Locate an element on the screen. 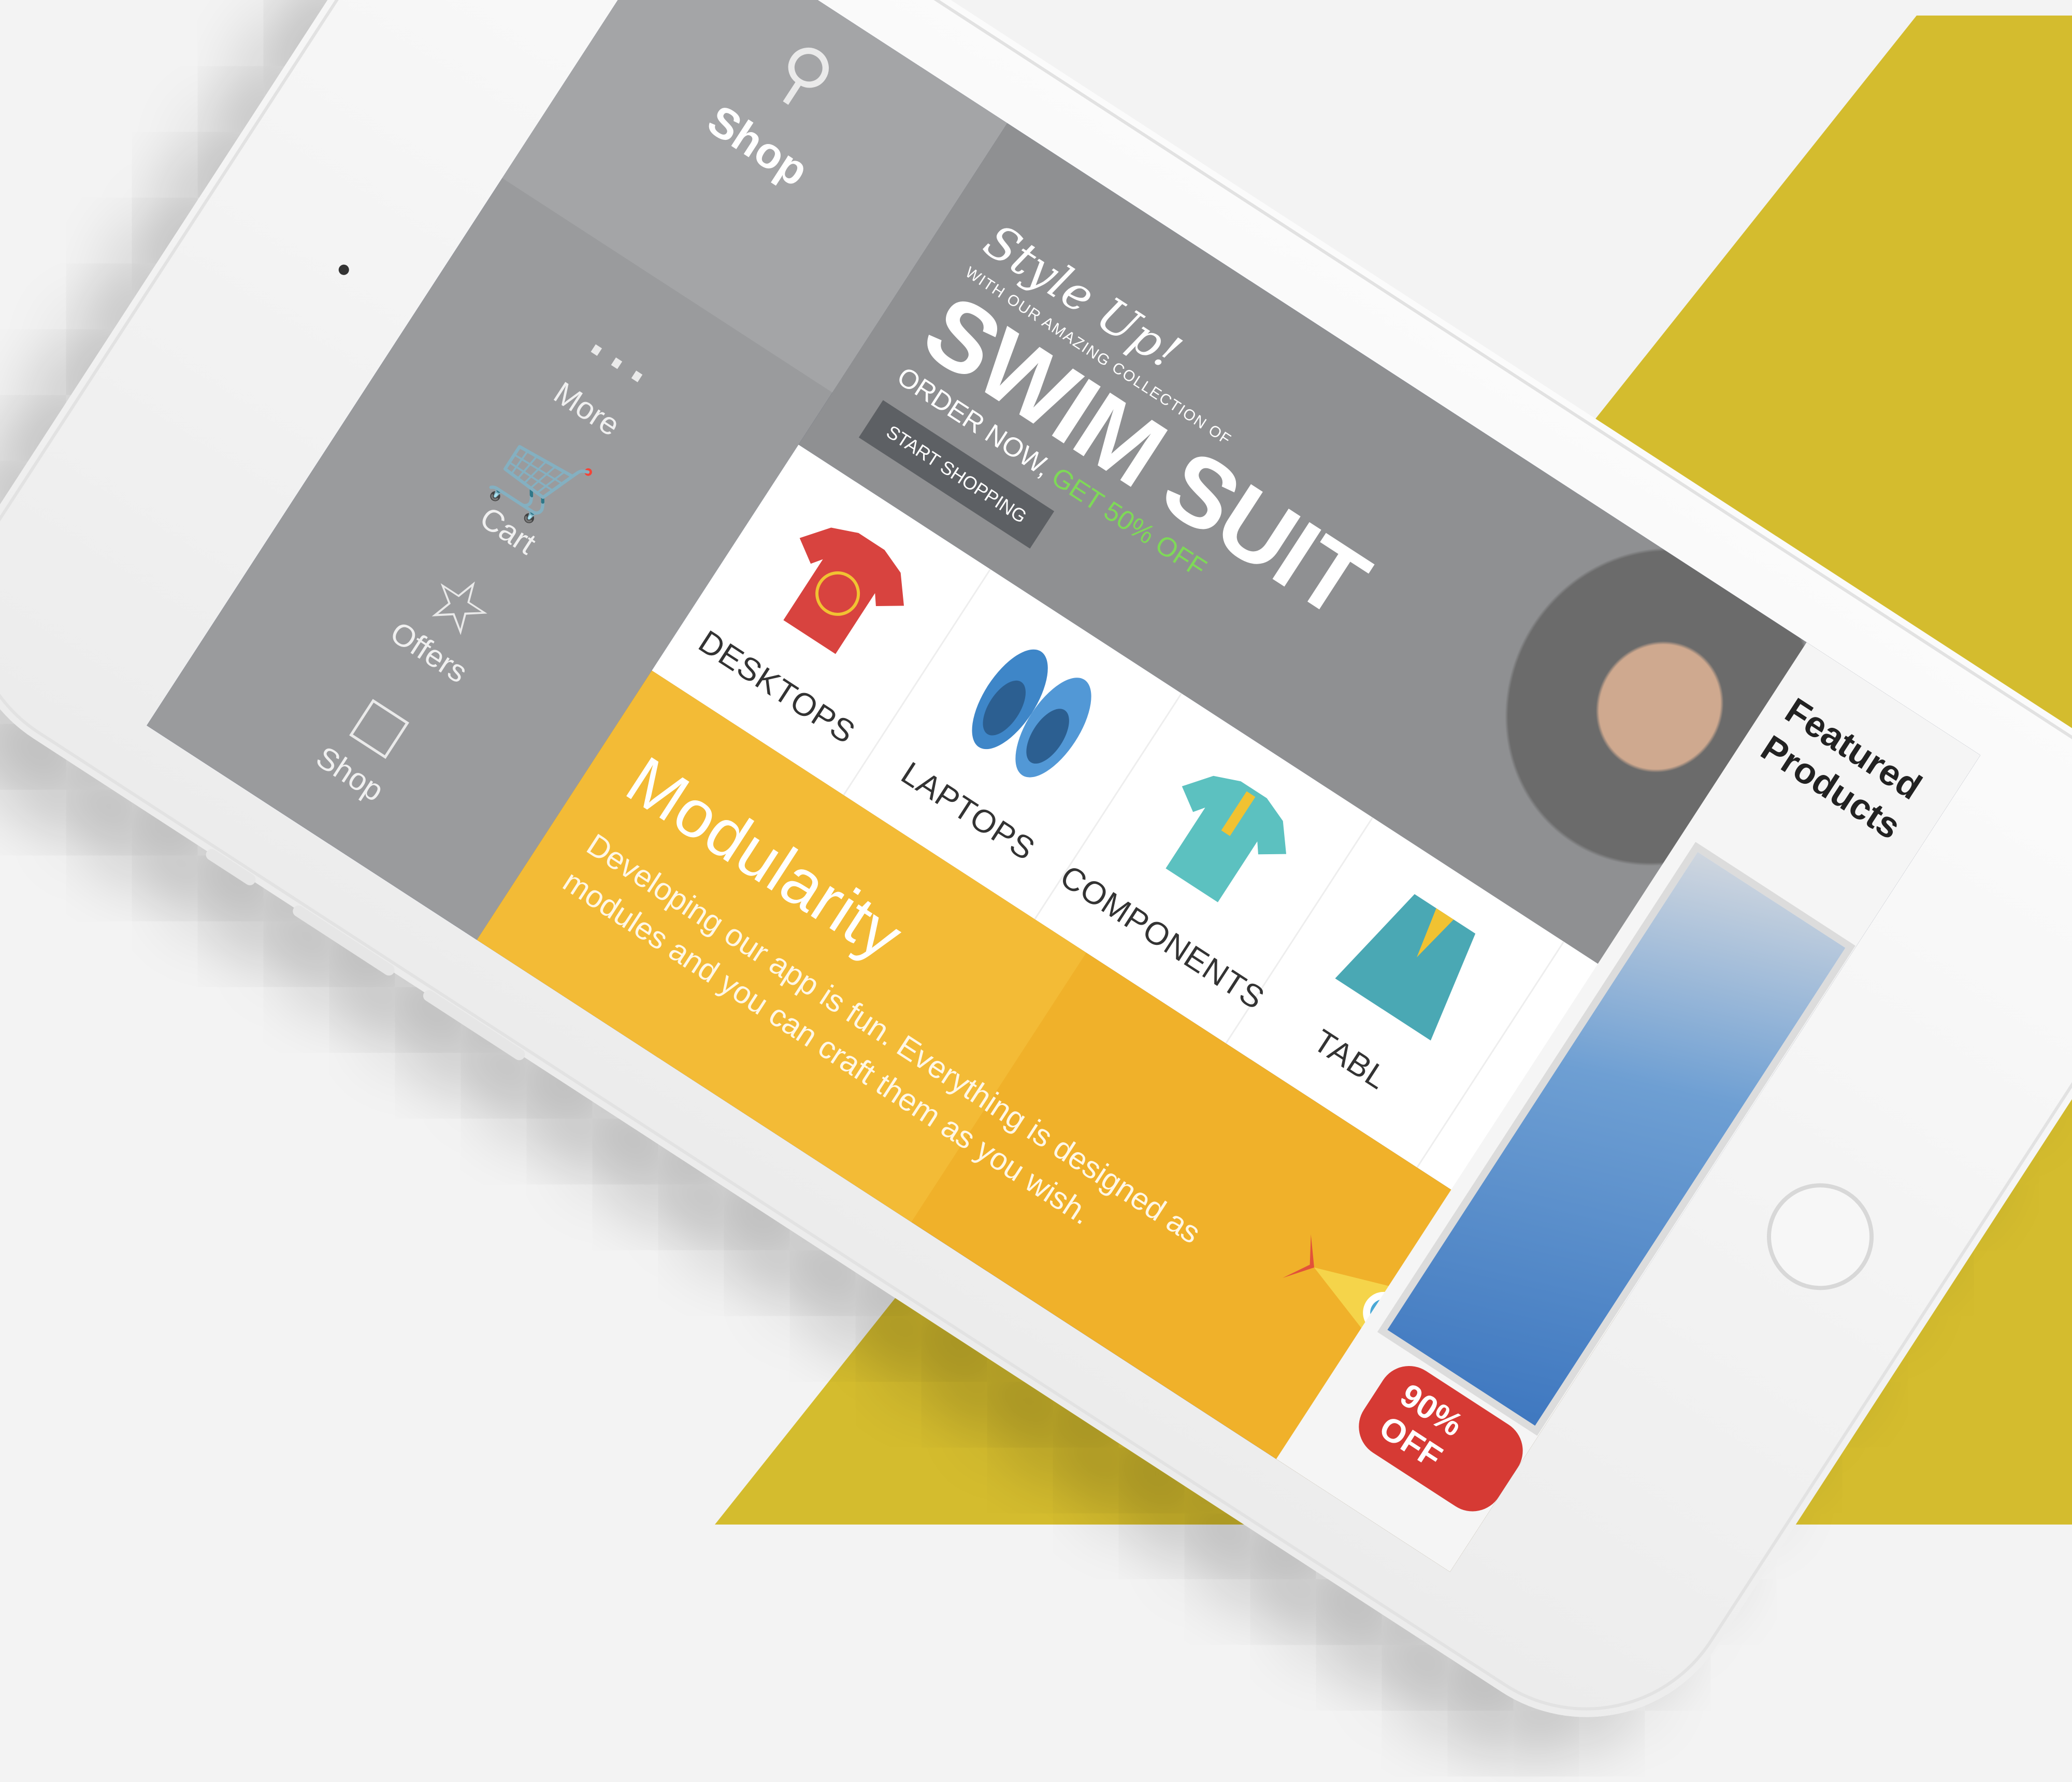 This screenshot has height=1782, width=2072. suit-icon is located at coordinates (1405, 967).